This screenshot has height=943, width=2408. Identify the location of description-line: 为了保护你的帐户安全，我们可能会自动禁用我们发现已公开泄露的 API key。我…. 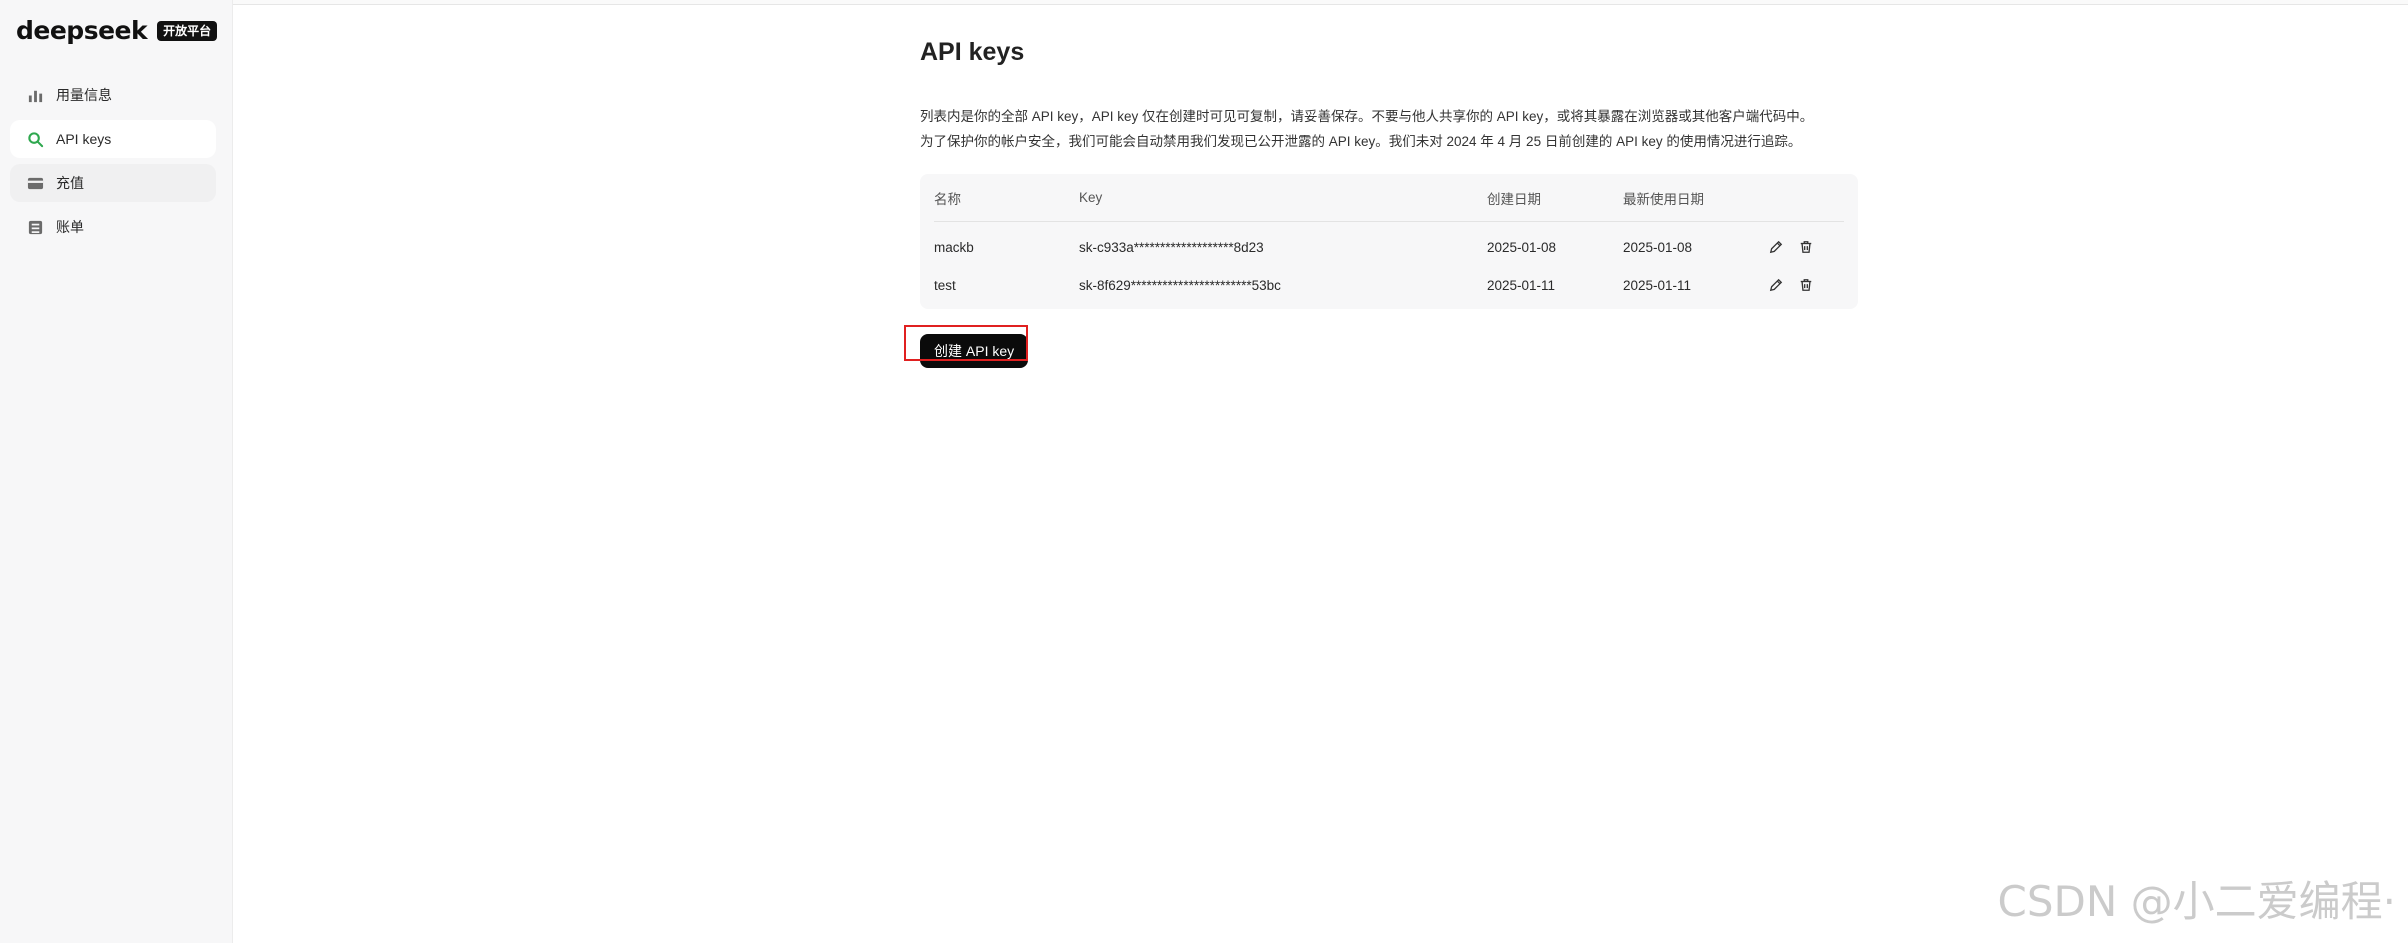
(1361, 141).